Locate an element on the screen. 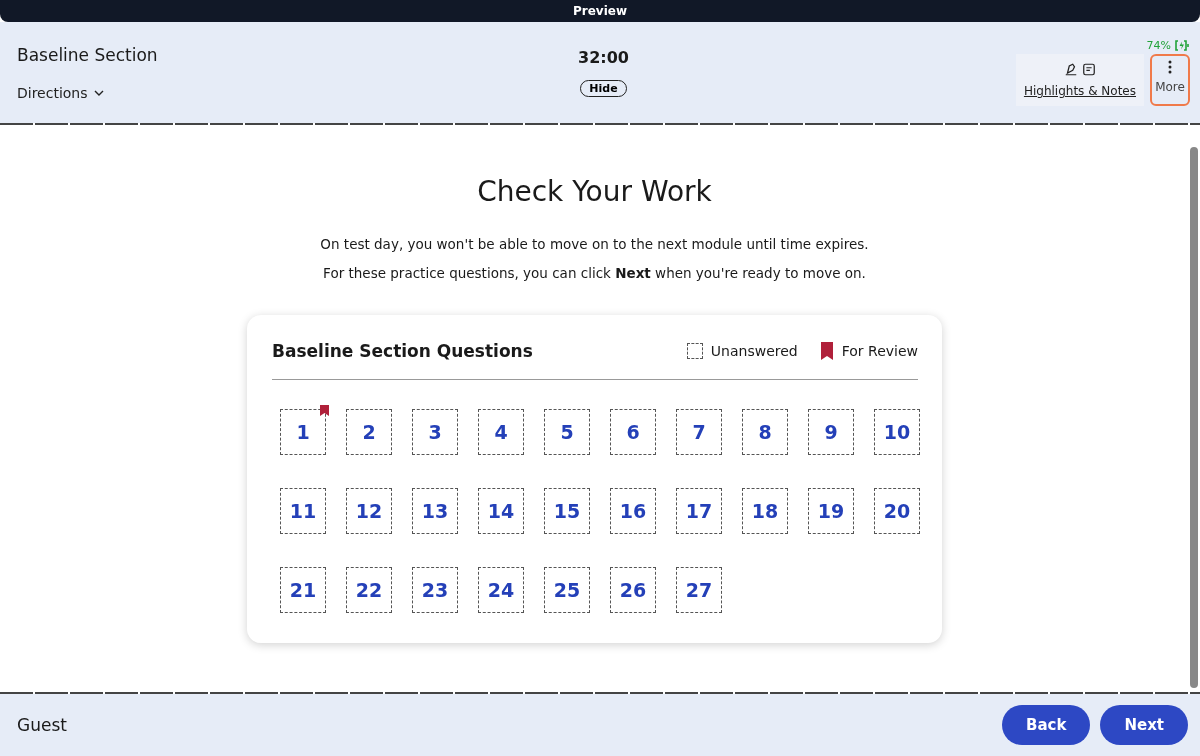 This screenshot has height=756, width=1200. question-number-button: 15 is located at coordinates (567, 511).